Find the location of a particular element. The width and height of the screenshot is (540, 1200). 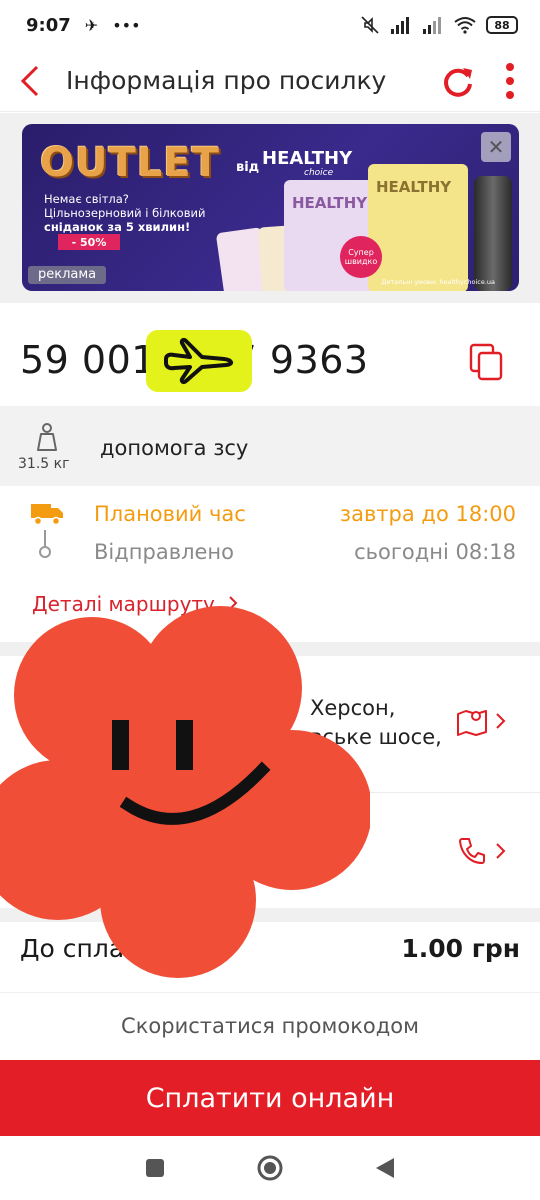

airplane-icon is located at coordinates (198, 361).